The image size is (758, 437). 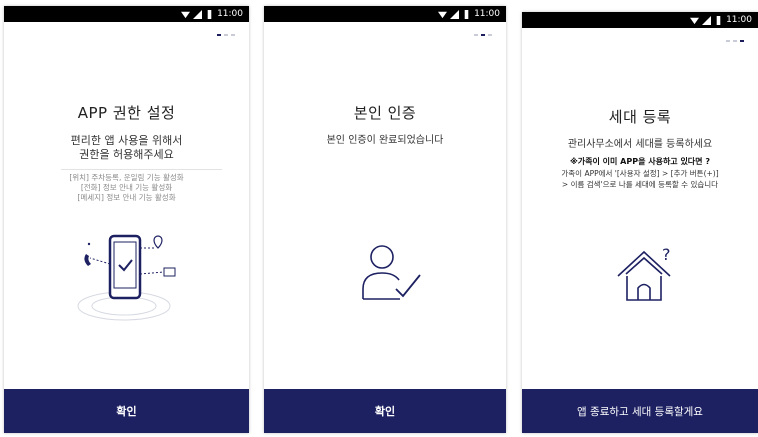 What do you see at coordinates (640, 173) in the screenshot?
I see `instruction-line-1: 가족이 APP에서 '[사용자 설정] > [추가 버튼(+)]` at bounding box center [640, 173].